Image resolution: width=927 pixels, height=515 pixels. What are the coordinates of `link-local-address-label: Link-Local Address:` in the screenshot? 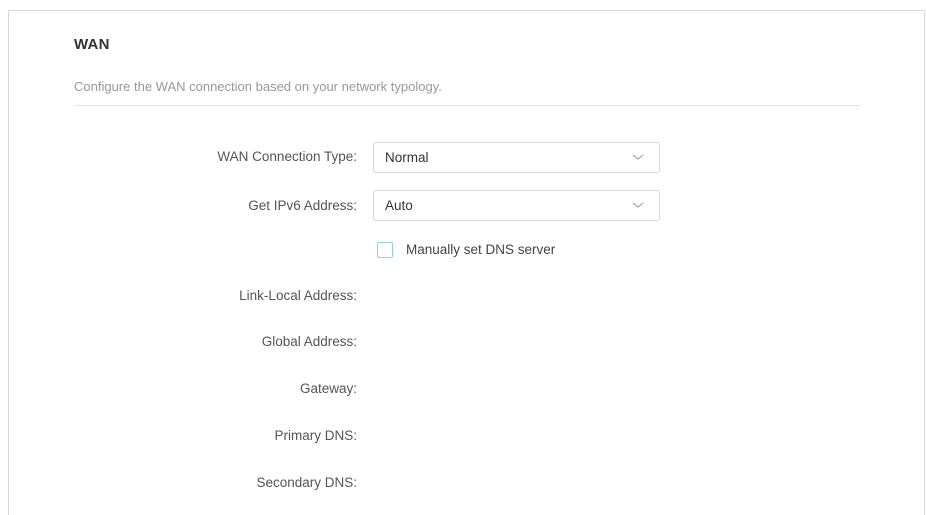 It's located at (298, 295).